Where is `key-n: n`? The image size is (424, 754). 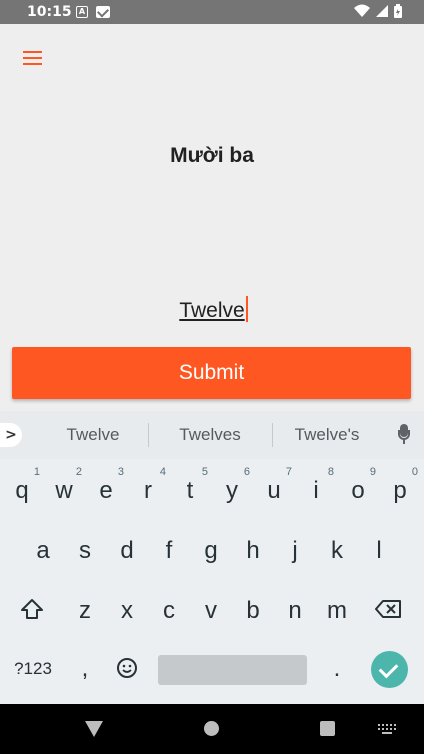 key-n: n is located at coordinates (295, 611).